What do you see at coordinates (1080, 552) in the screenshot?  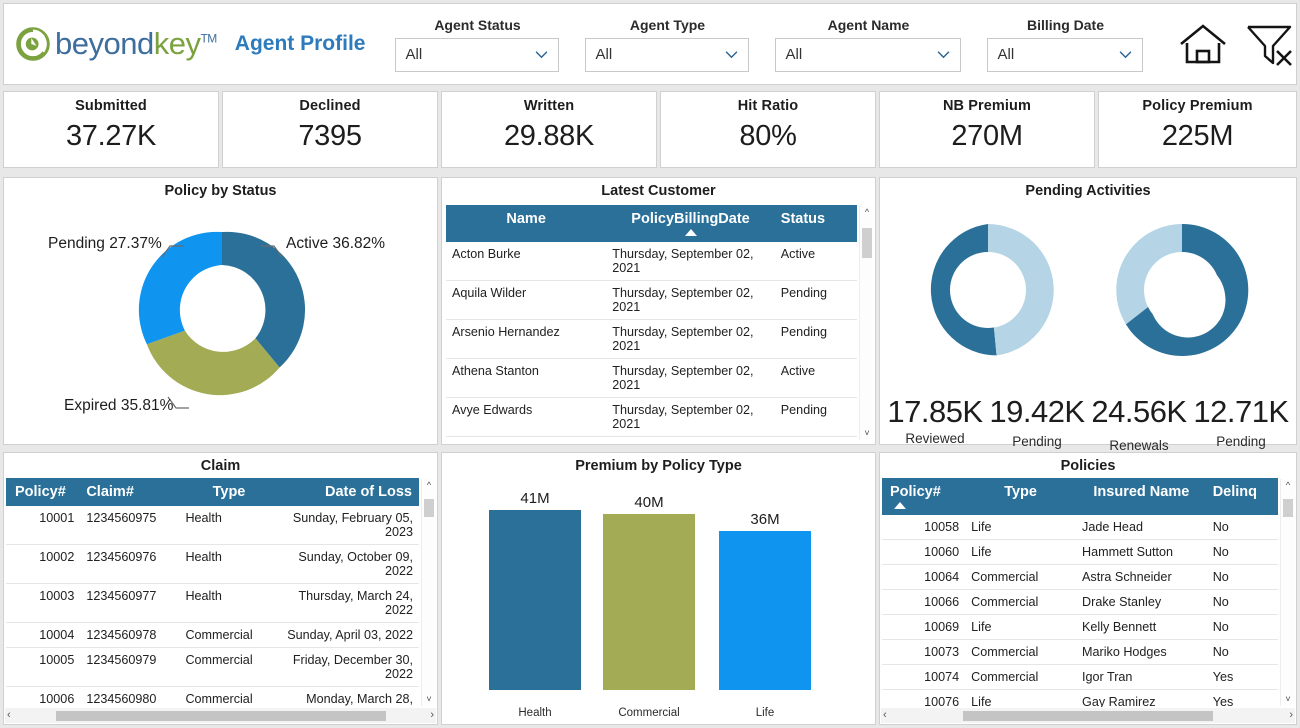 I see `table-row: 10060 Life Hammett Sutton No` at bounding box center [1080, 552].